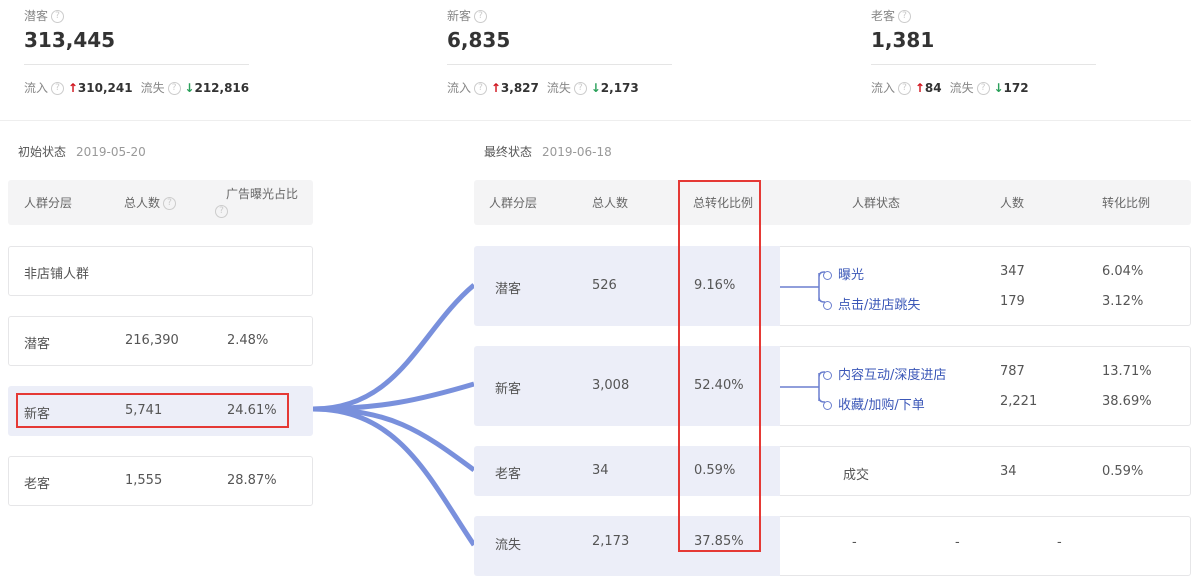 The width and height of the screenshot is (1191, 576). I want to click on segment-name: 潜客, so click(508, 287).